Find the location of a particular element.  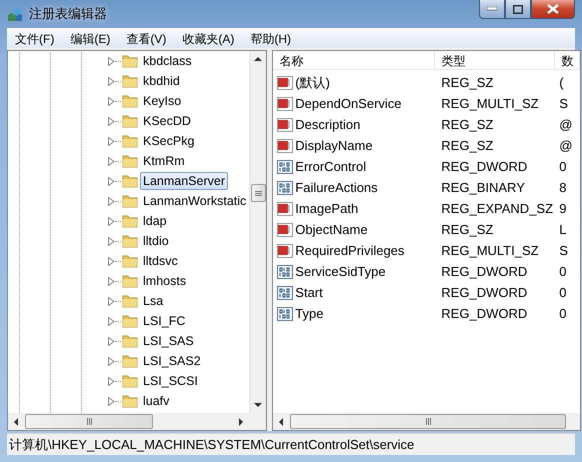

value-name: Description is located at coordinates (327, 124).